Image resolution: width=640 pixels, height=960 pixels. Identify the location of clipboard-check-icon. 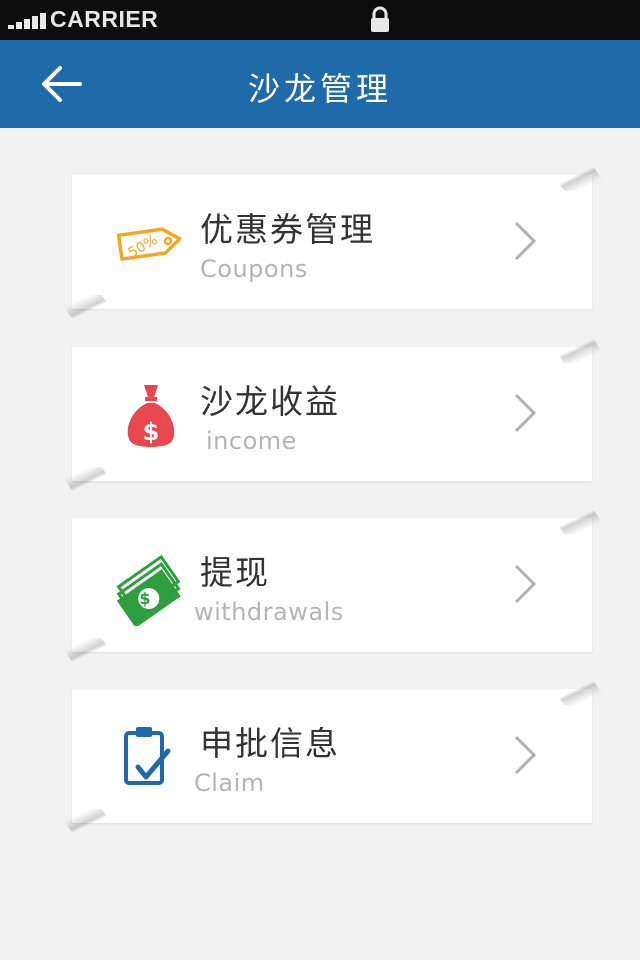
(147, 756).